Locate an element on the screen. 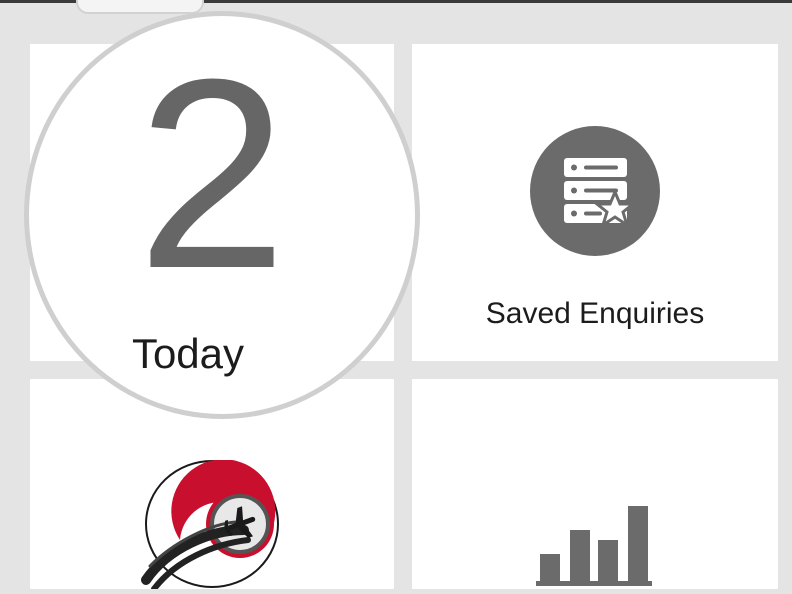  airplane-logo-icon is located at coordinates (211, 525).